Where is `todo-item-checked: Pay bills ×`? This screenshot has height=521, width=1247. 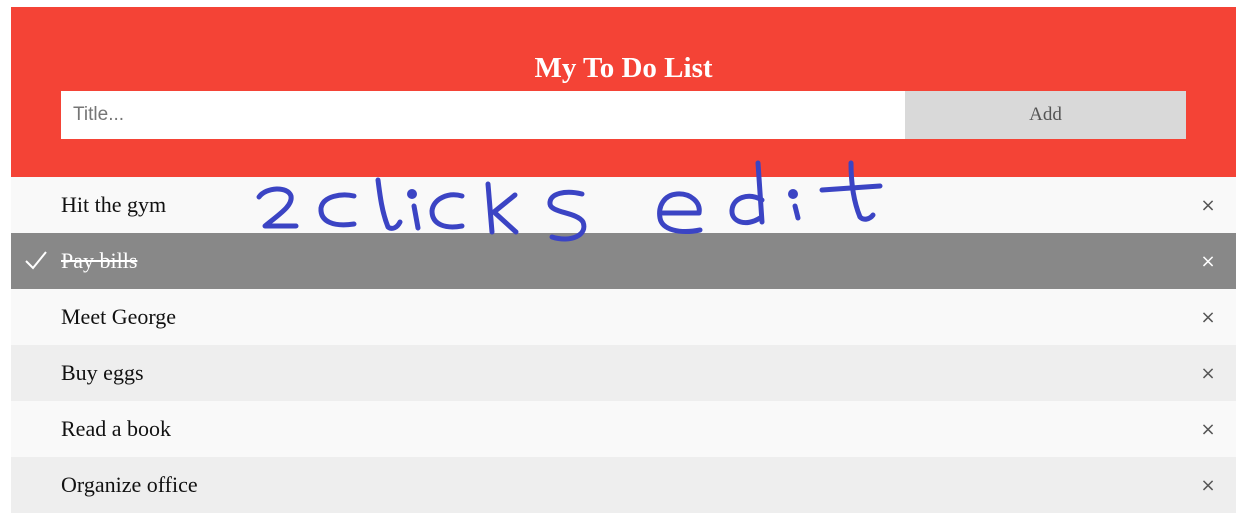
todo-item-checked: Pay bills × is located at coordinates (623, 261).